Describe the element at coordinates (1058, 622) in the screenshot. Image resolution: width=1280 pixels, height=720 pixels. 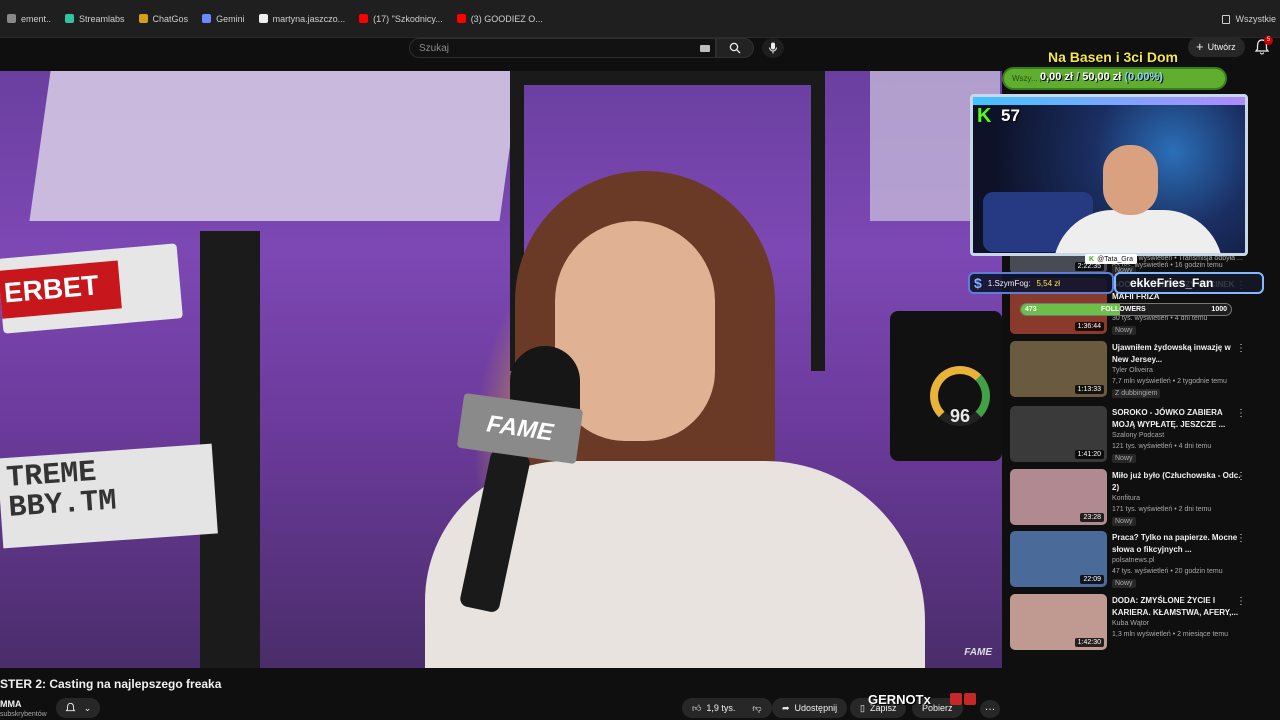
I see `video-thumbnail: 1:42:30` at that location.